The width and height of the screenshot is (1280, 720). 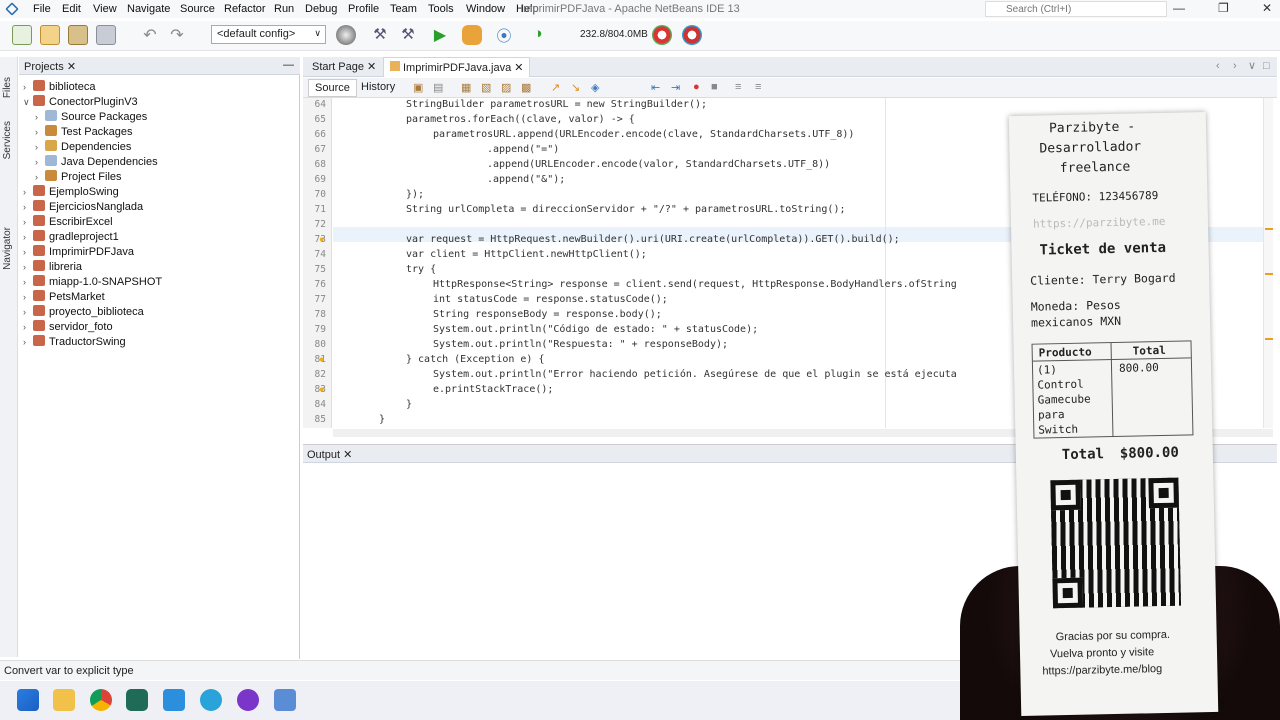 I want to click on find-icon: ▦, so click(x=466, y=87).